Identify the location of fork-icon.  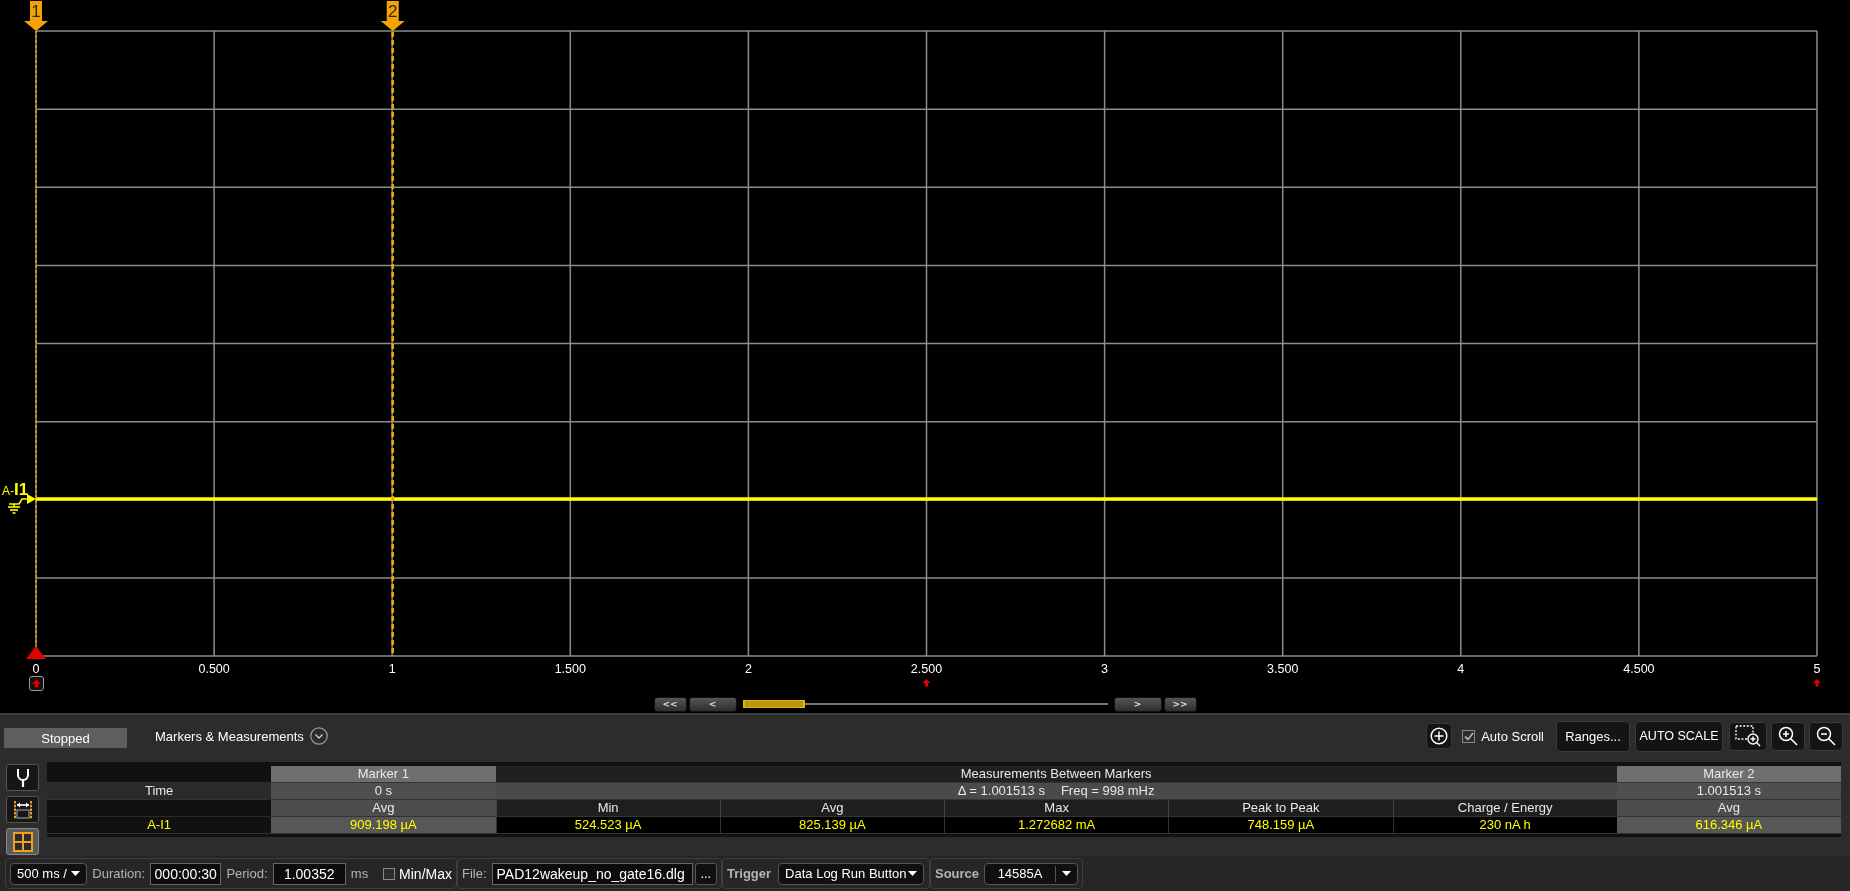
(22, 777).